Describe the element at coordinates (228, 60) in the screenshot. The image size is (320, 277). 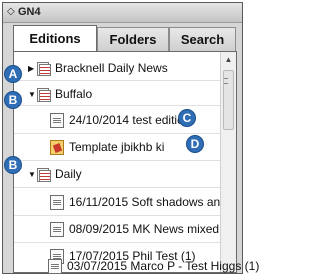
I see `scroll-up-icon: ▲` at that location.